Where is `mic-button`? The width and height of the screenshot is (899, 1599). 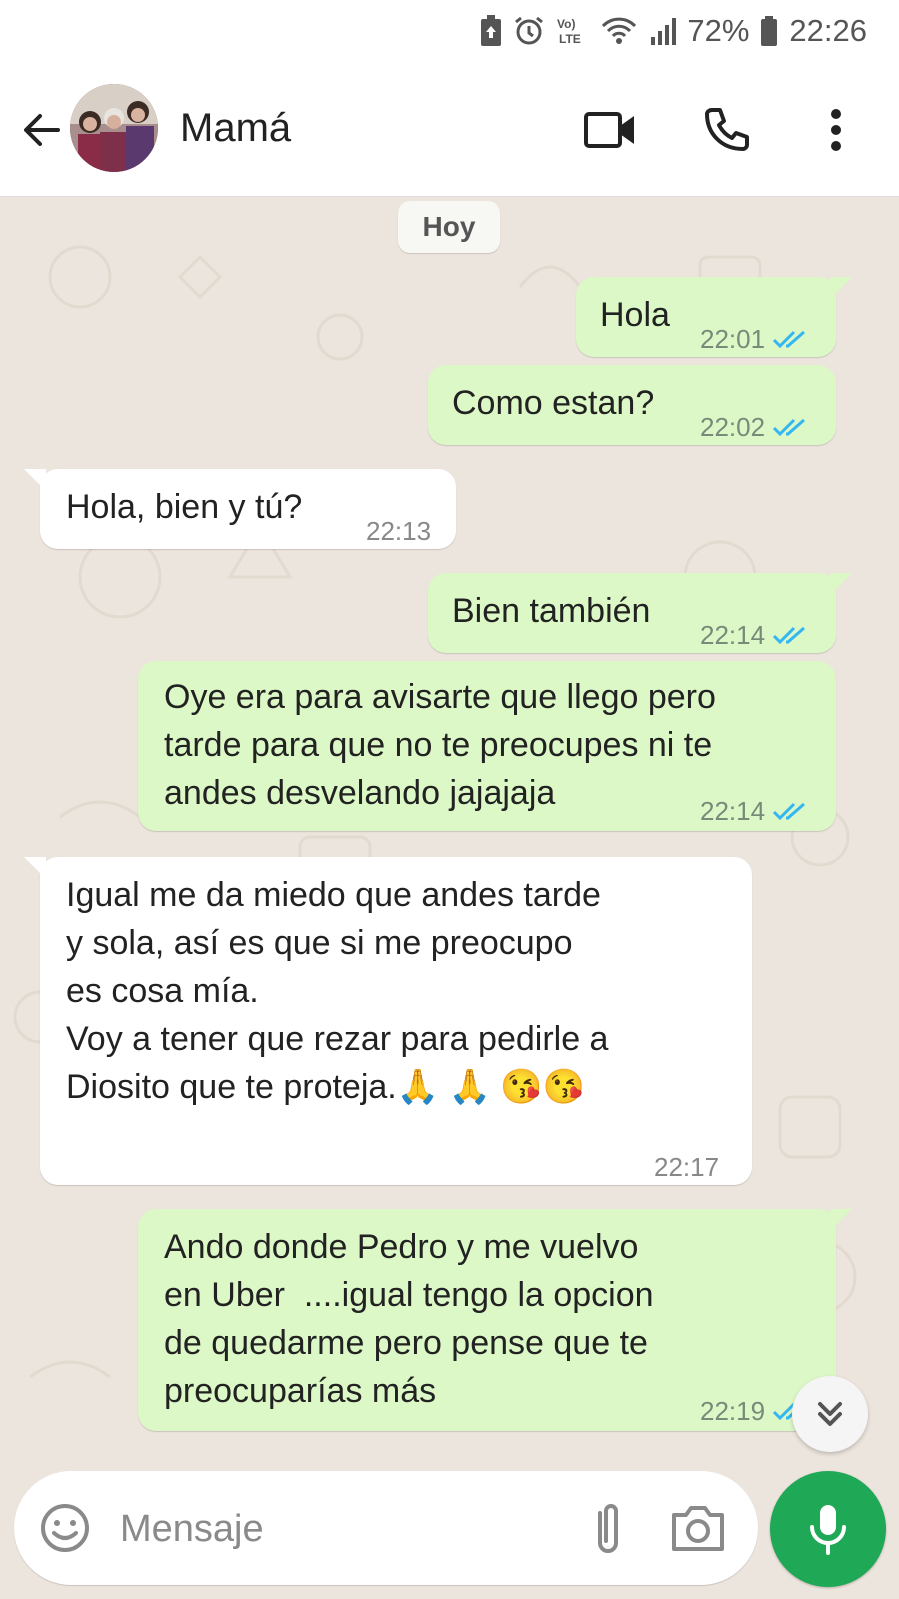 mic-button is located at coordinates (828, 1529).